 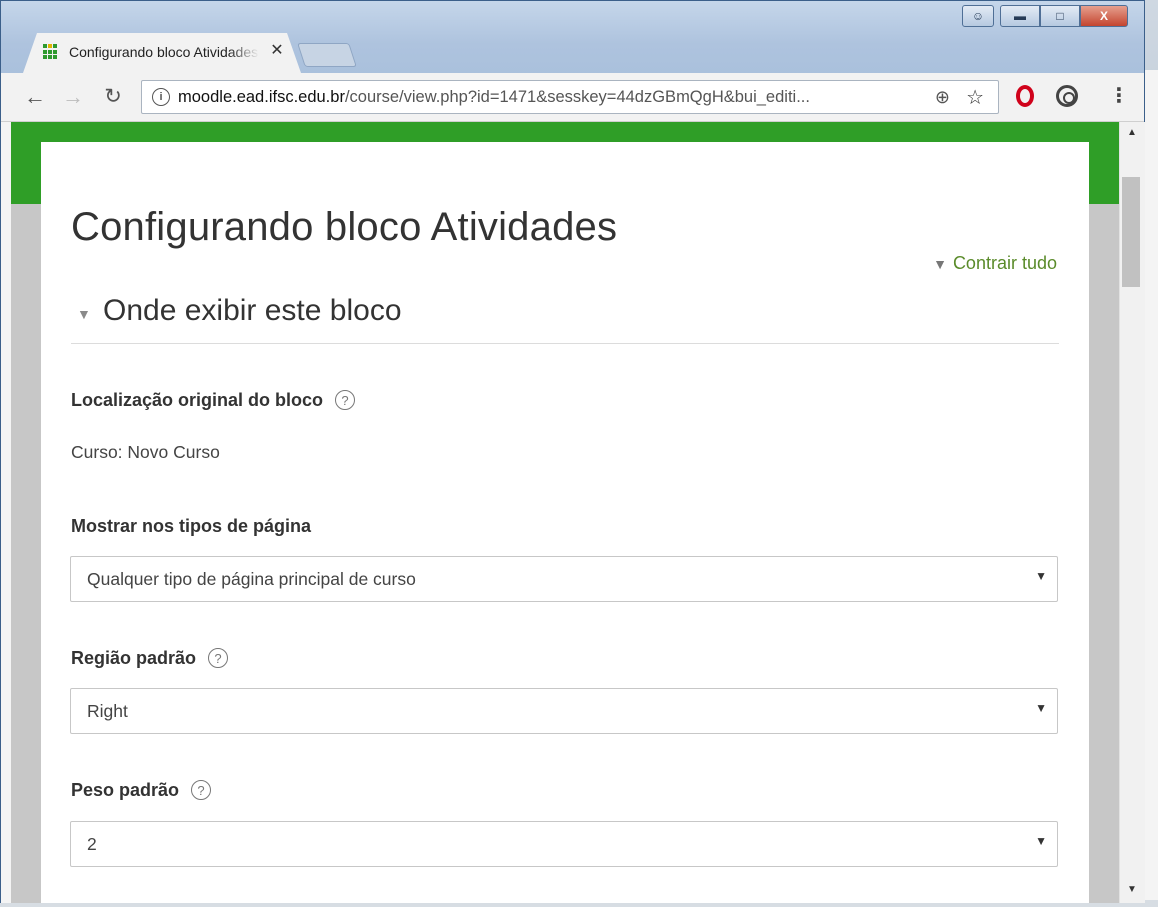 What do you see at coordinates (161, 97) in the screenshot?
I see `info-icon: i` at bounding box center [161, 97].